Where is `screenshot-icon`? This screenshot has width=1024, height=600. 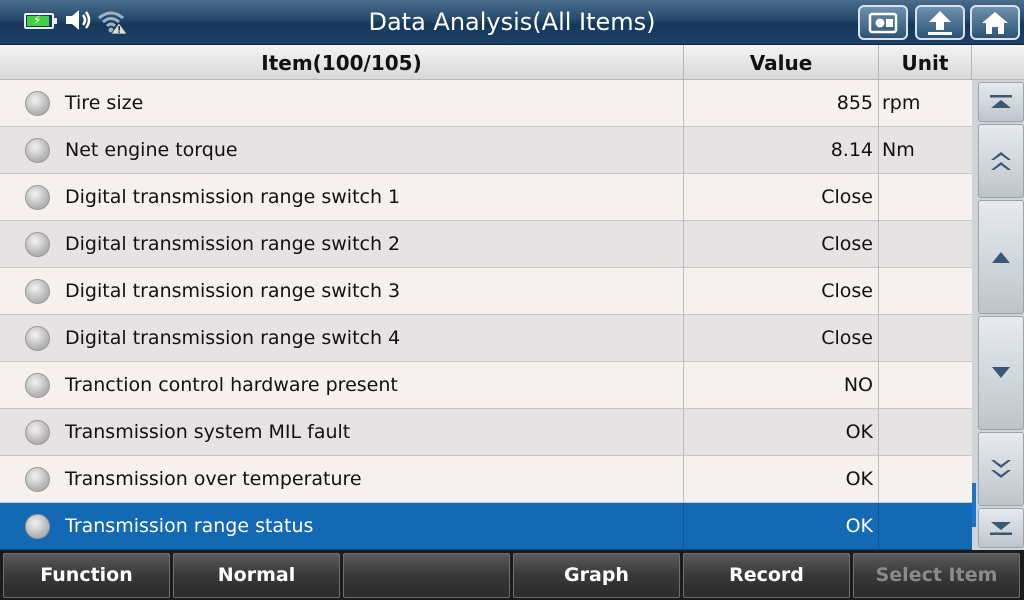
screenshot-icon is located at coordinates (883, 22).